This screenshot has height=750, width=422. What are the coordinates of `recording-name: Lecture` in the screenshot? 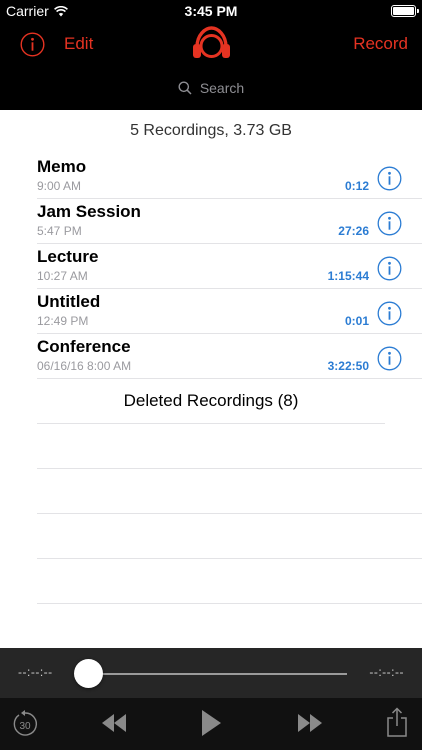 It's located at (68, 256).